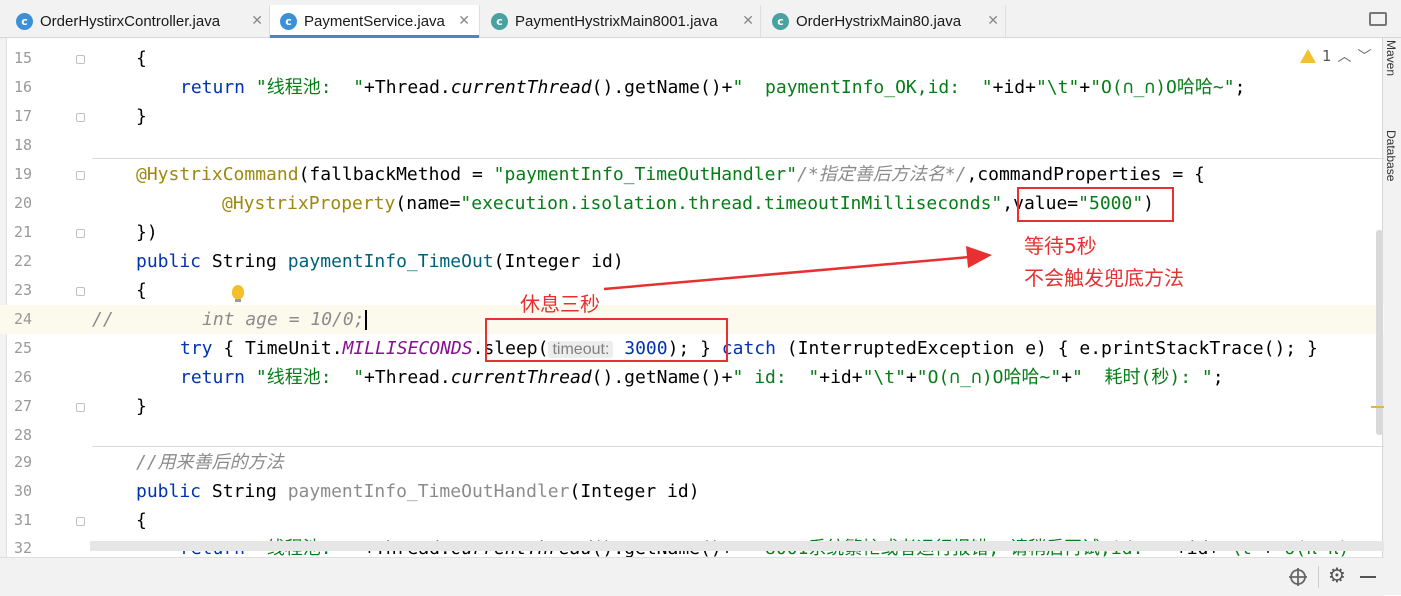  Describe the element at coordinates (1368, 577) in the screenshot. I see `minimize-icon` at that location.